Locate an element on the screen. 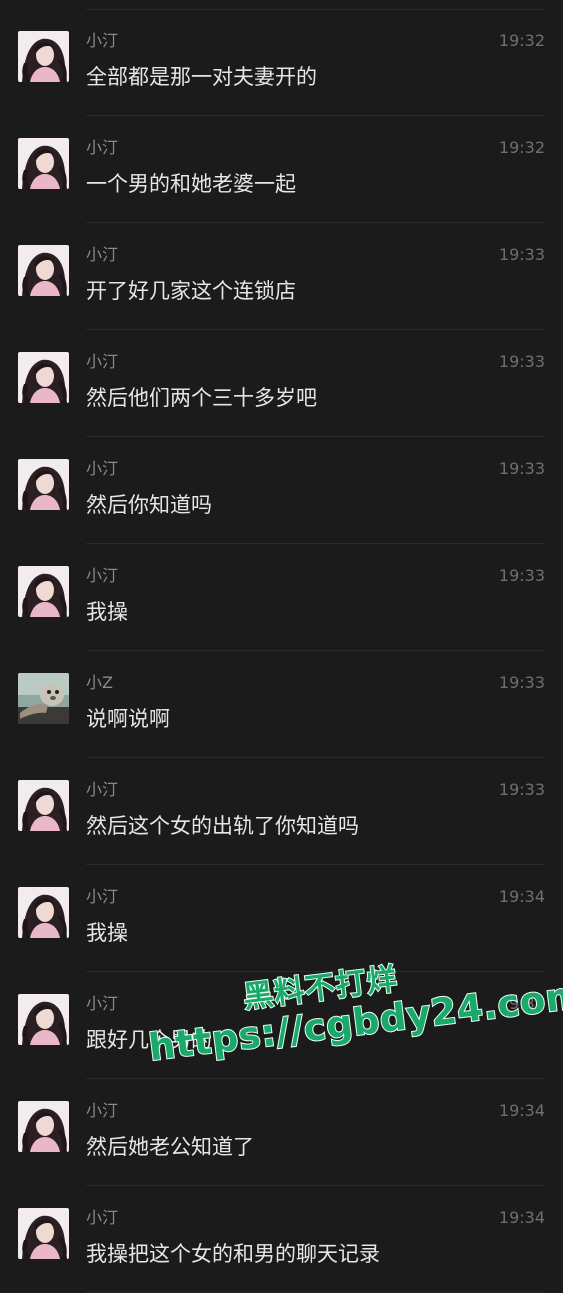  message-row: 小Z 19:33 说啊说啊 is located at coordinates (281, 704).